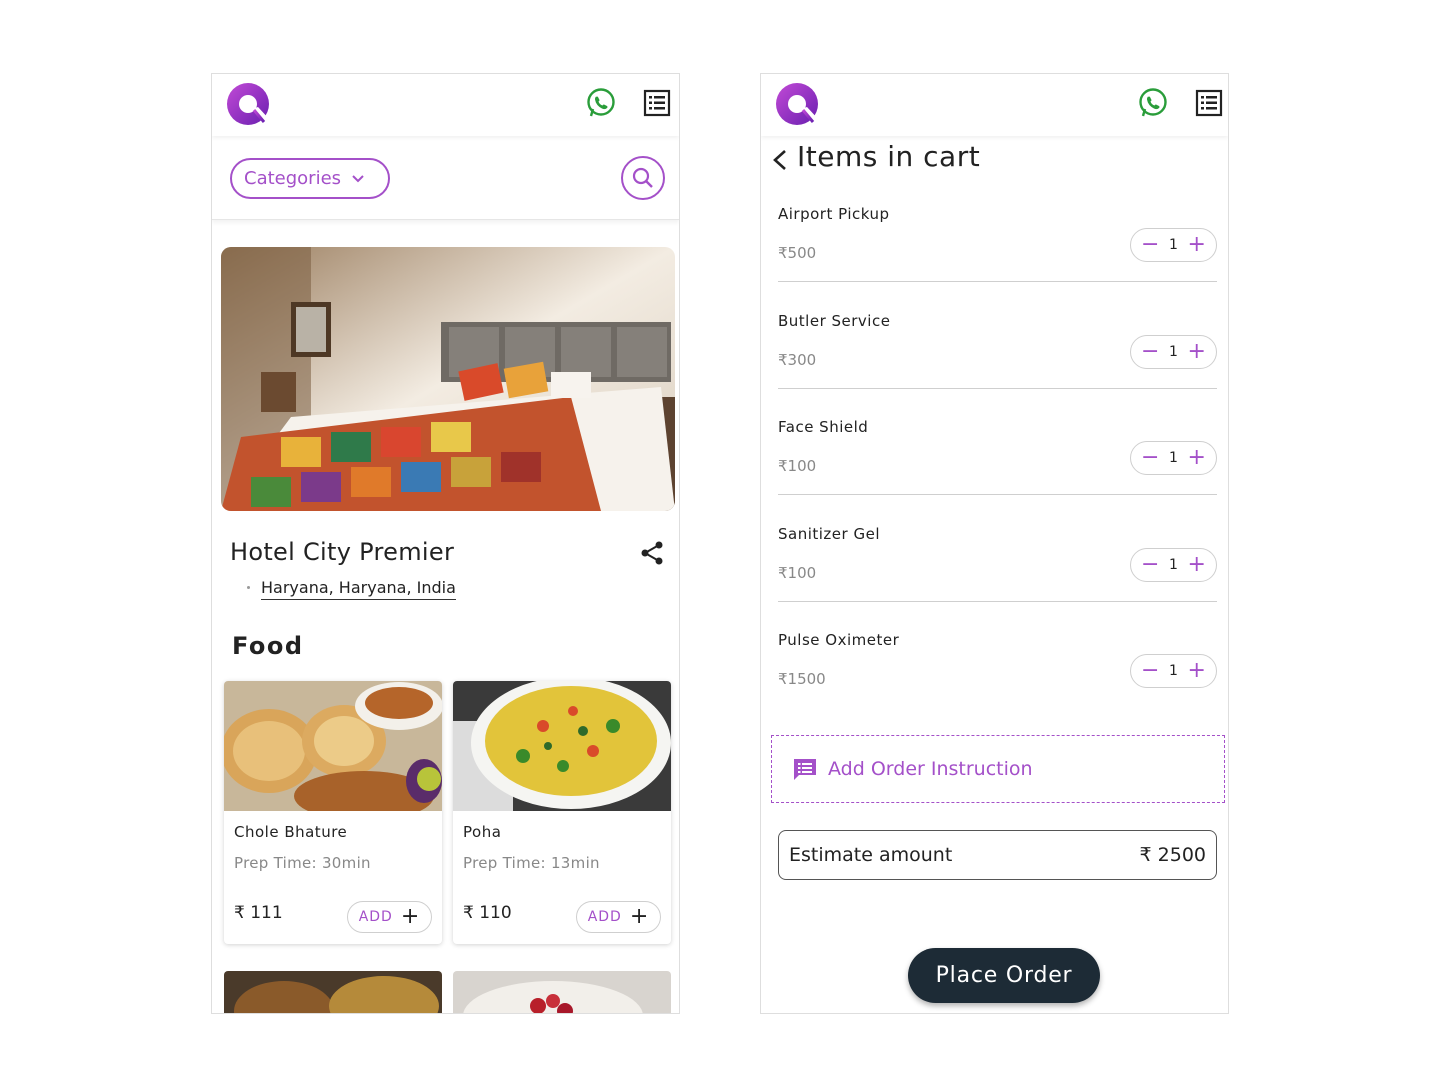 This screenshot has height=1080, width=1440. What do you see at coordinates (829, 534) in the screenshot?
I see `cart-item-name: Sanitizer Gel` at bounding box center [829, 534].